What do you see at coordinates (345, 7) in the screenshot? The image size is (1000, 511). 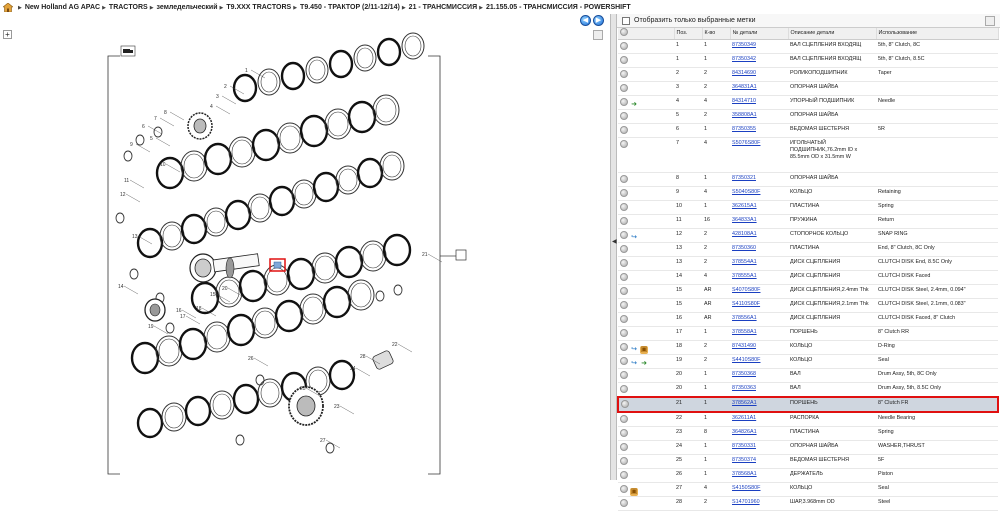 I see `breadcrumb-item: T9.450 - ТРАКТОР (2/11-12/14)` at bounding box center [345, 7].